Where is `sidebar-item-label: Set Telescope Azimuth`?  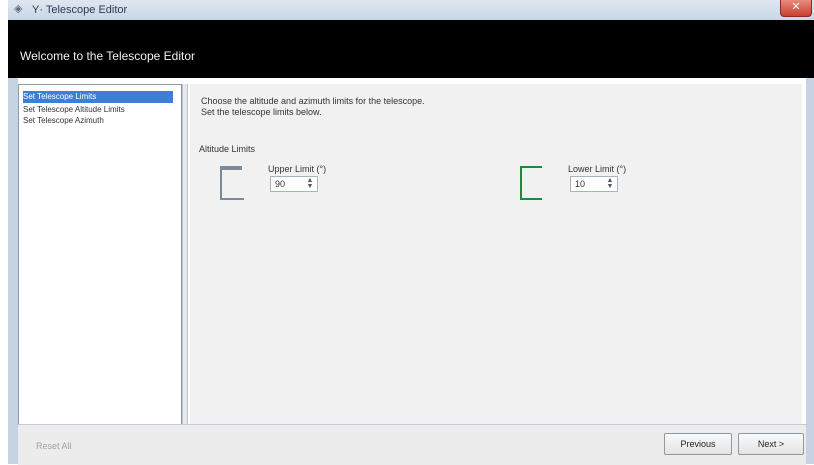
sidebar-item-label: Set Telescope Azimuth is located at coordinates (63, 120).